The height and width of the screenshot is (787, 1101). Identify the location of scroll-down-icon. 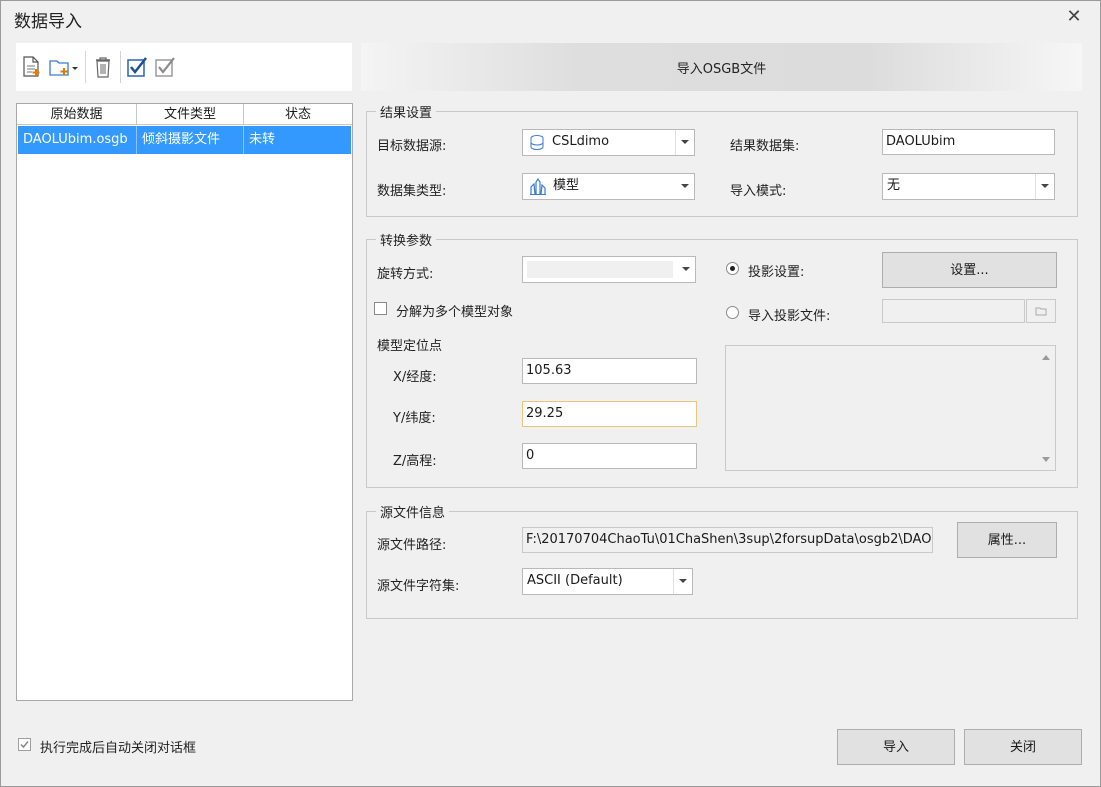
(1046, 459).